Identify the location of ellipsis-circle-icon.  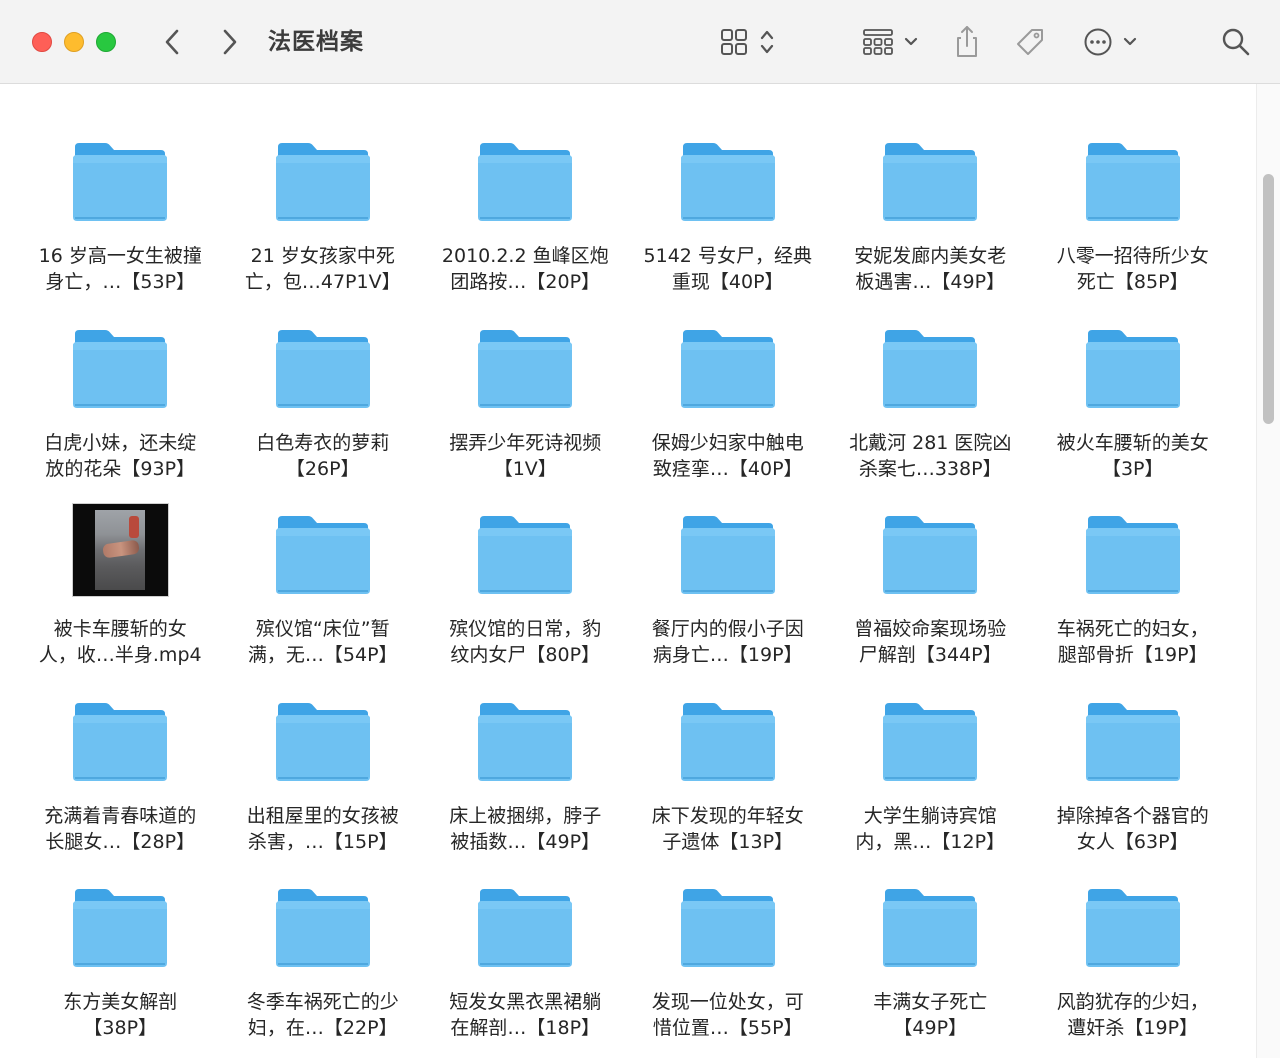
(1110, 42).